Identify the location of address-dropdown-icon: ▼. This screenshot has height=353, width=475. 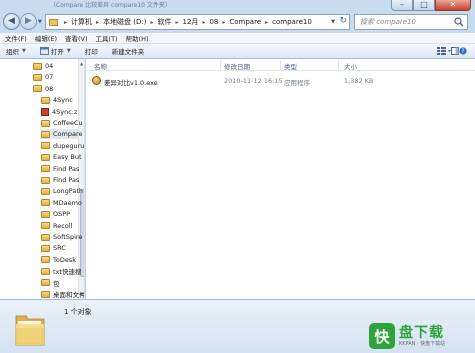
(333, 22).